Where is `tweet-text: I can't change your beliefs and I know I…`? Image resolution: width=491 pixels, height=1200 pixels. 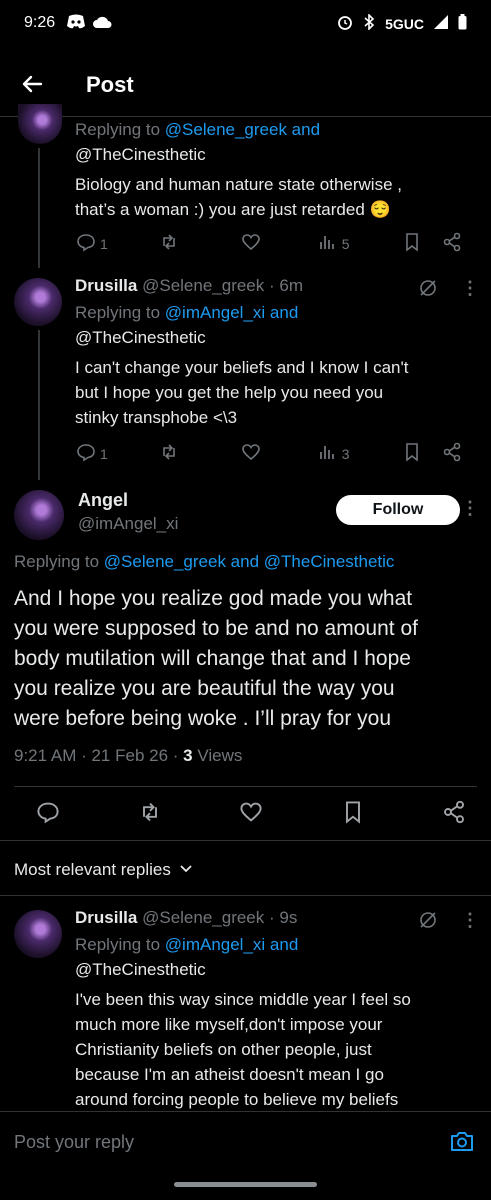 tweet-text: I can't change your beliefs and I know I… is located at coordinates (242, 367).